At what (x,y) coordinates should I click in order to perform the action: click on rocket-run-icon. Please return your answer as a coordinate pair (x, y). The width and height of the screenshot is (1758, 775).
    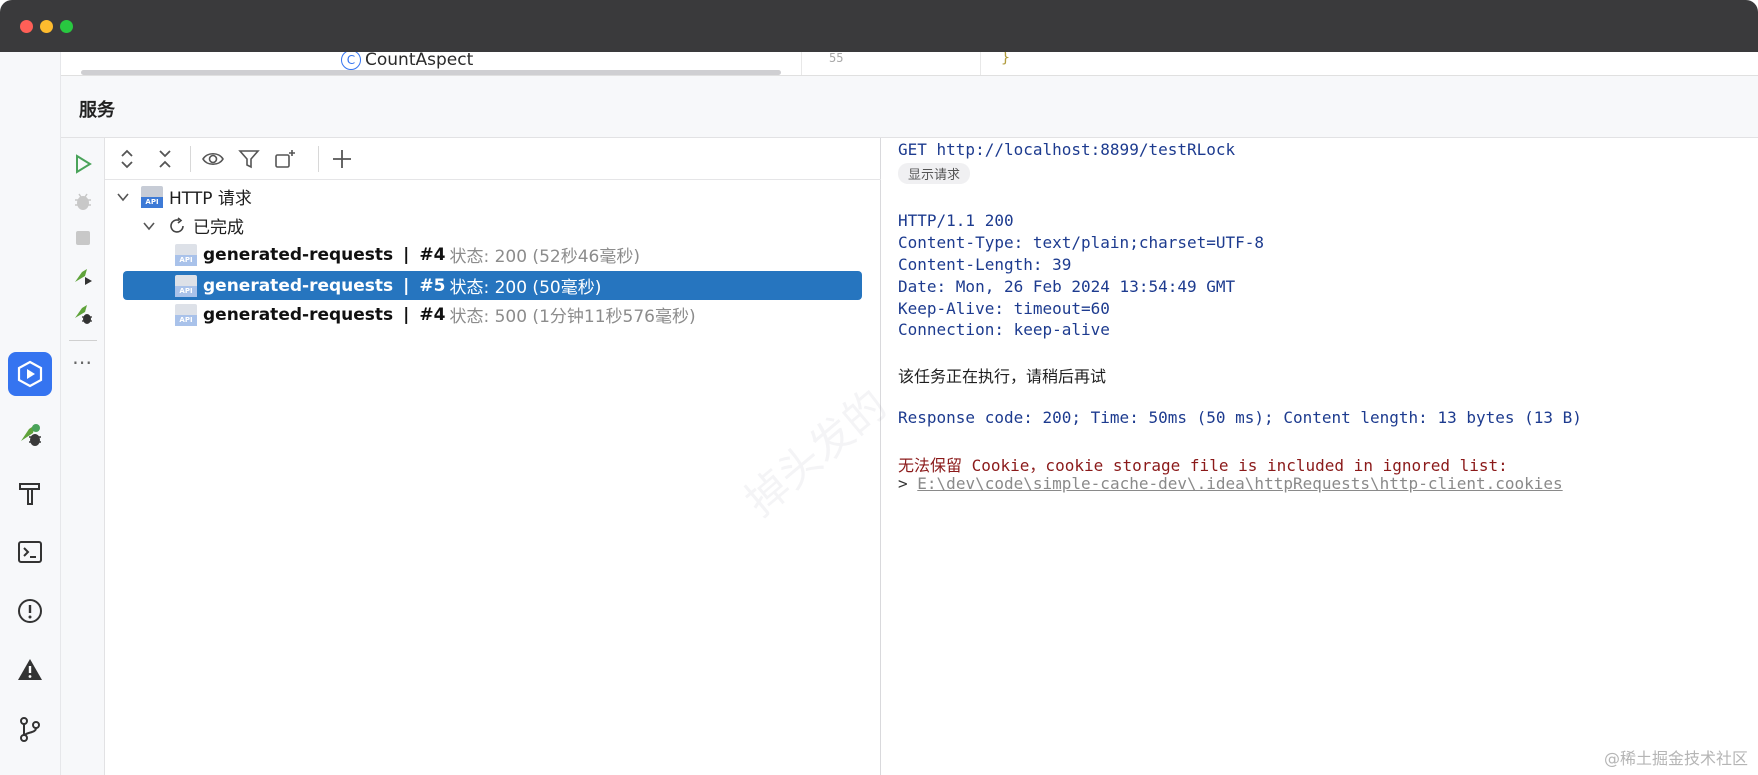
    Looking at the image, I should click on (83, 277).